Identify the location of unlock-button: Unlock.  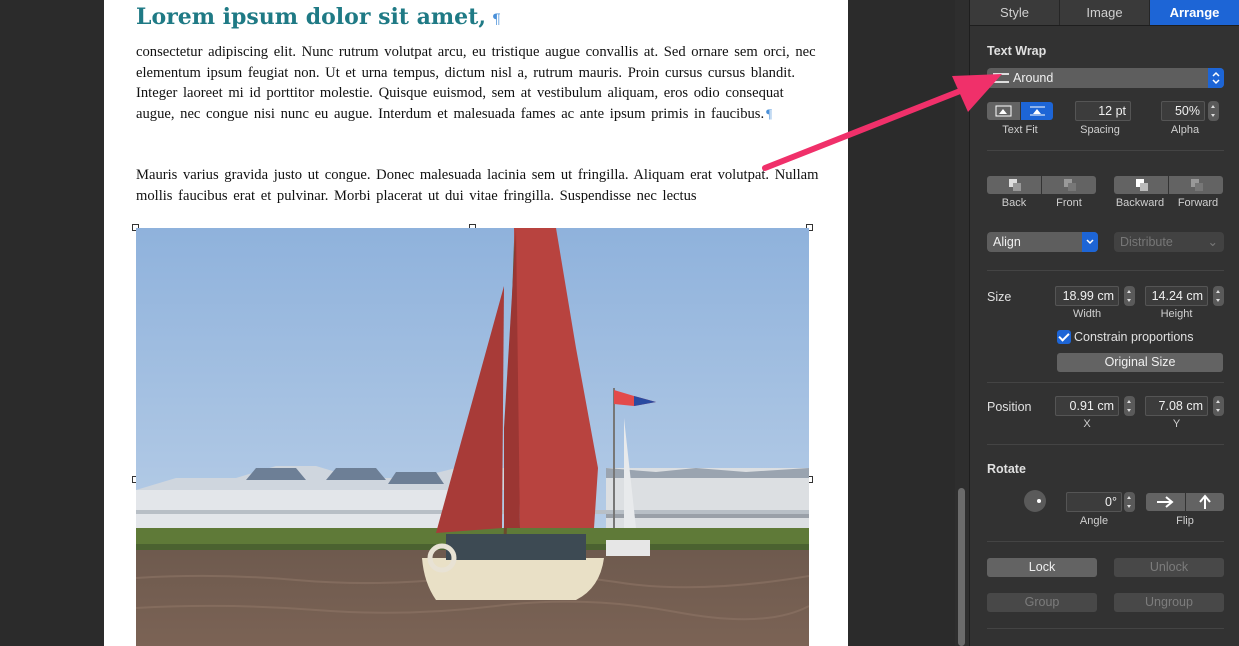
(1169, 567).